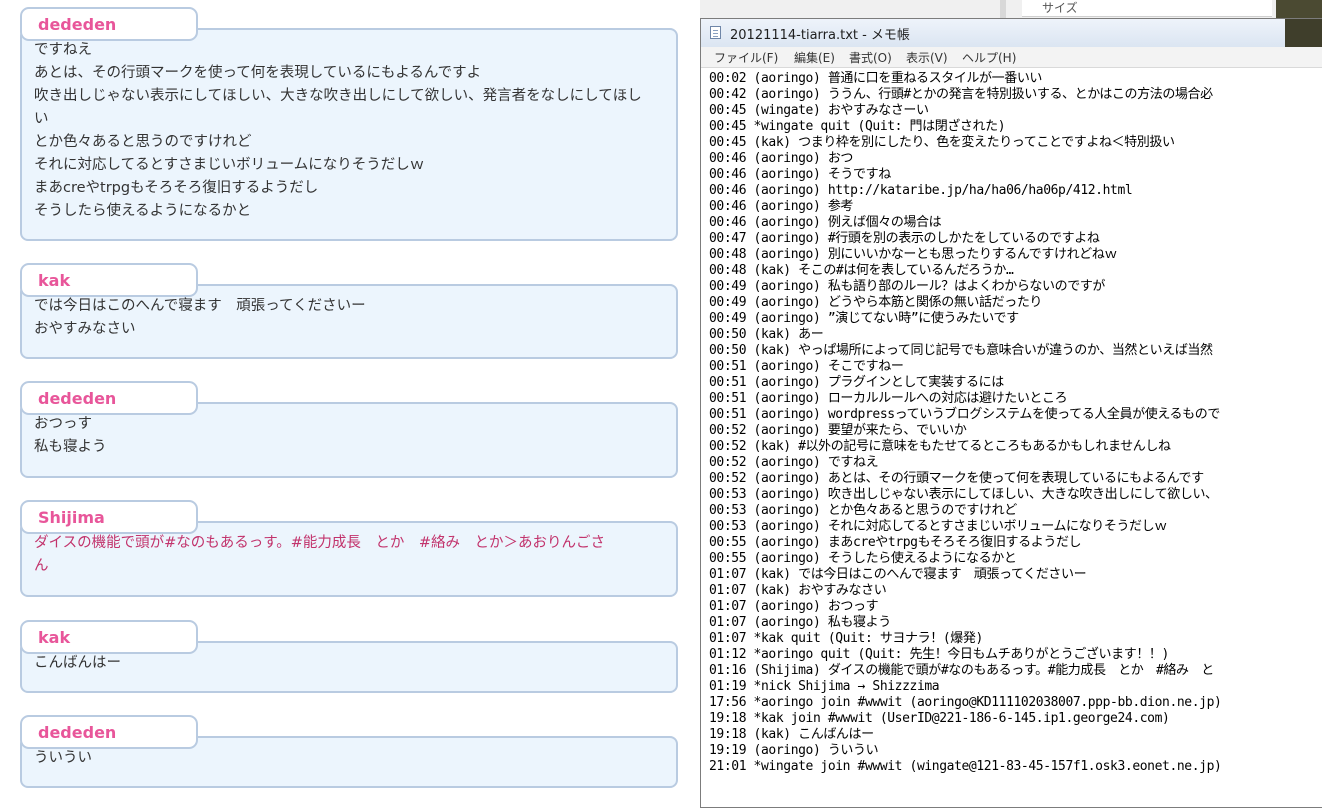 This screenshot has height=808, width=1322. What do you see at coordinates (1011, 33) in the screenshot?
I see `title-bar: 20121114-tiarra.txt - メモ帳` at bounding box center [1011, 33].